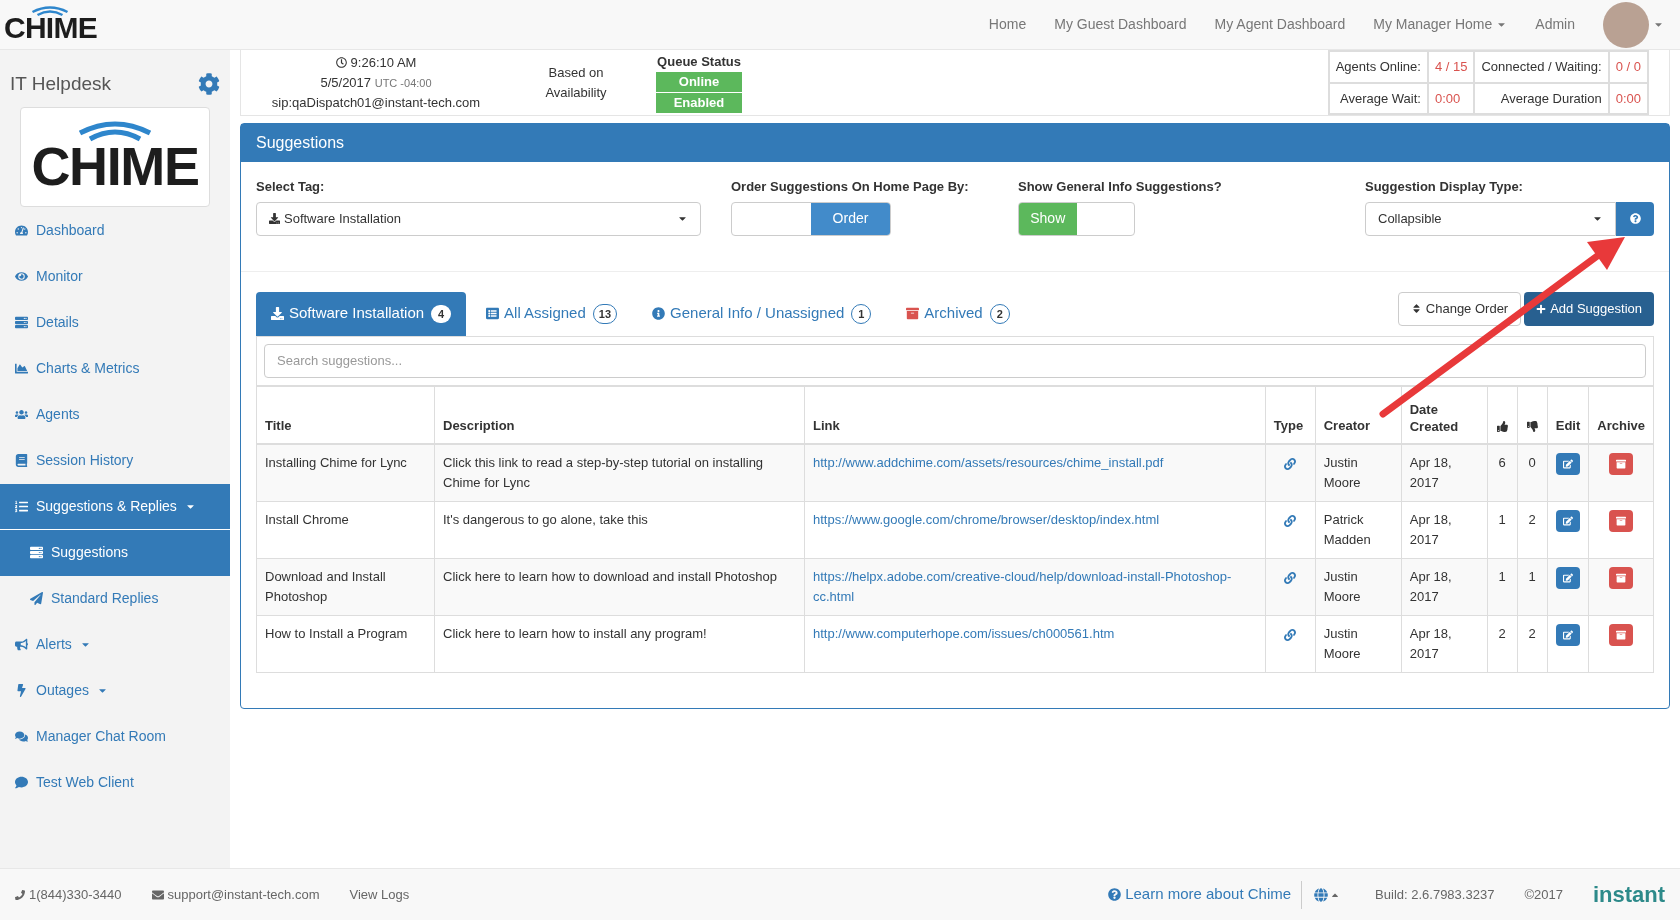 This screenshot has height=920, width=1680. Describe the element at coordinates (1007, 24) in the screenshot. I see `nav-link: Home` at that location.